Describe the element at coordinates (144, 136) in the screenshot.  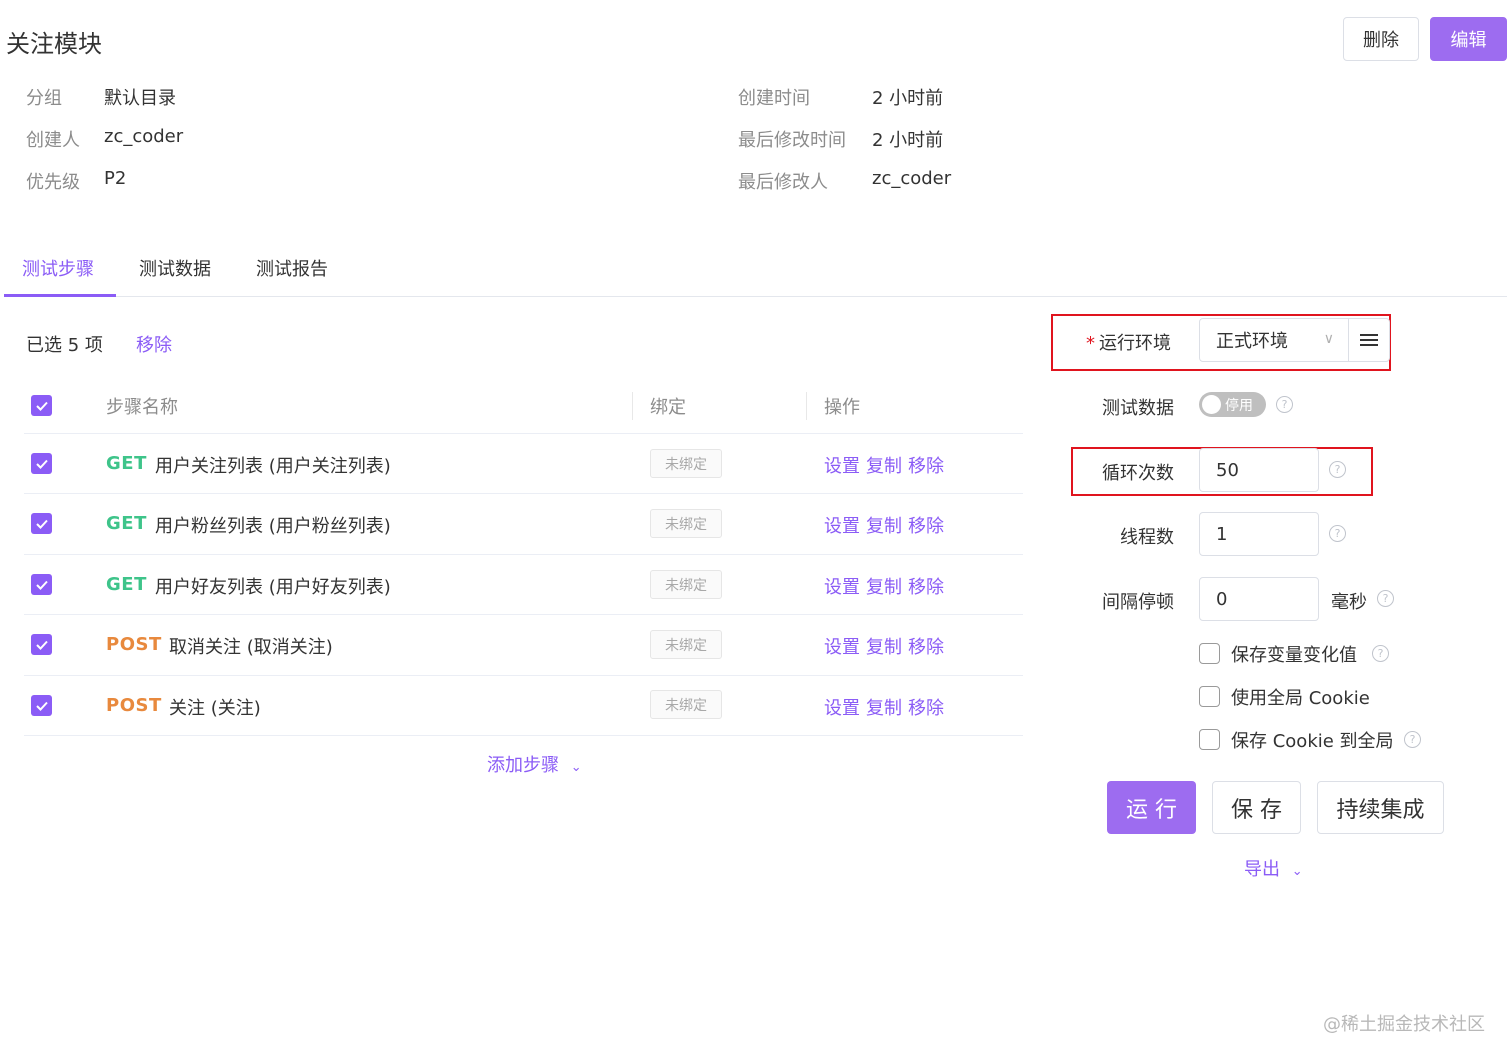
I see `creator-value: zc_coder` at that location.